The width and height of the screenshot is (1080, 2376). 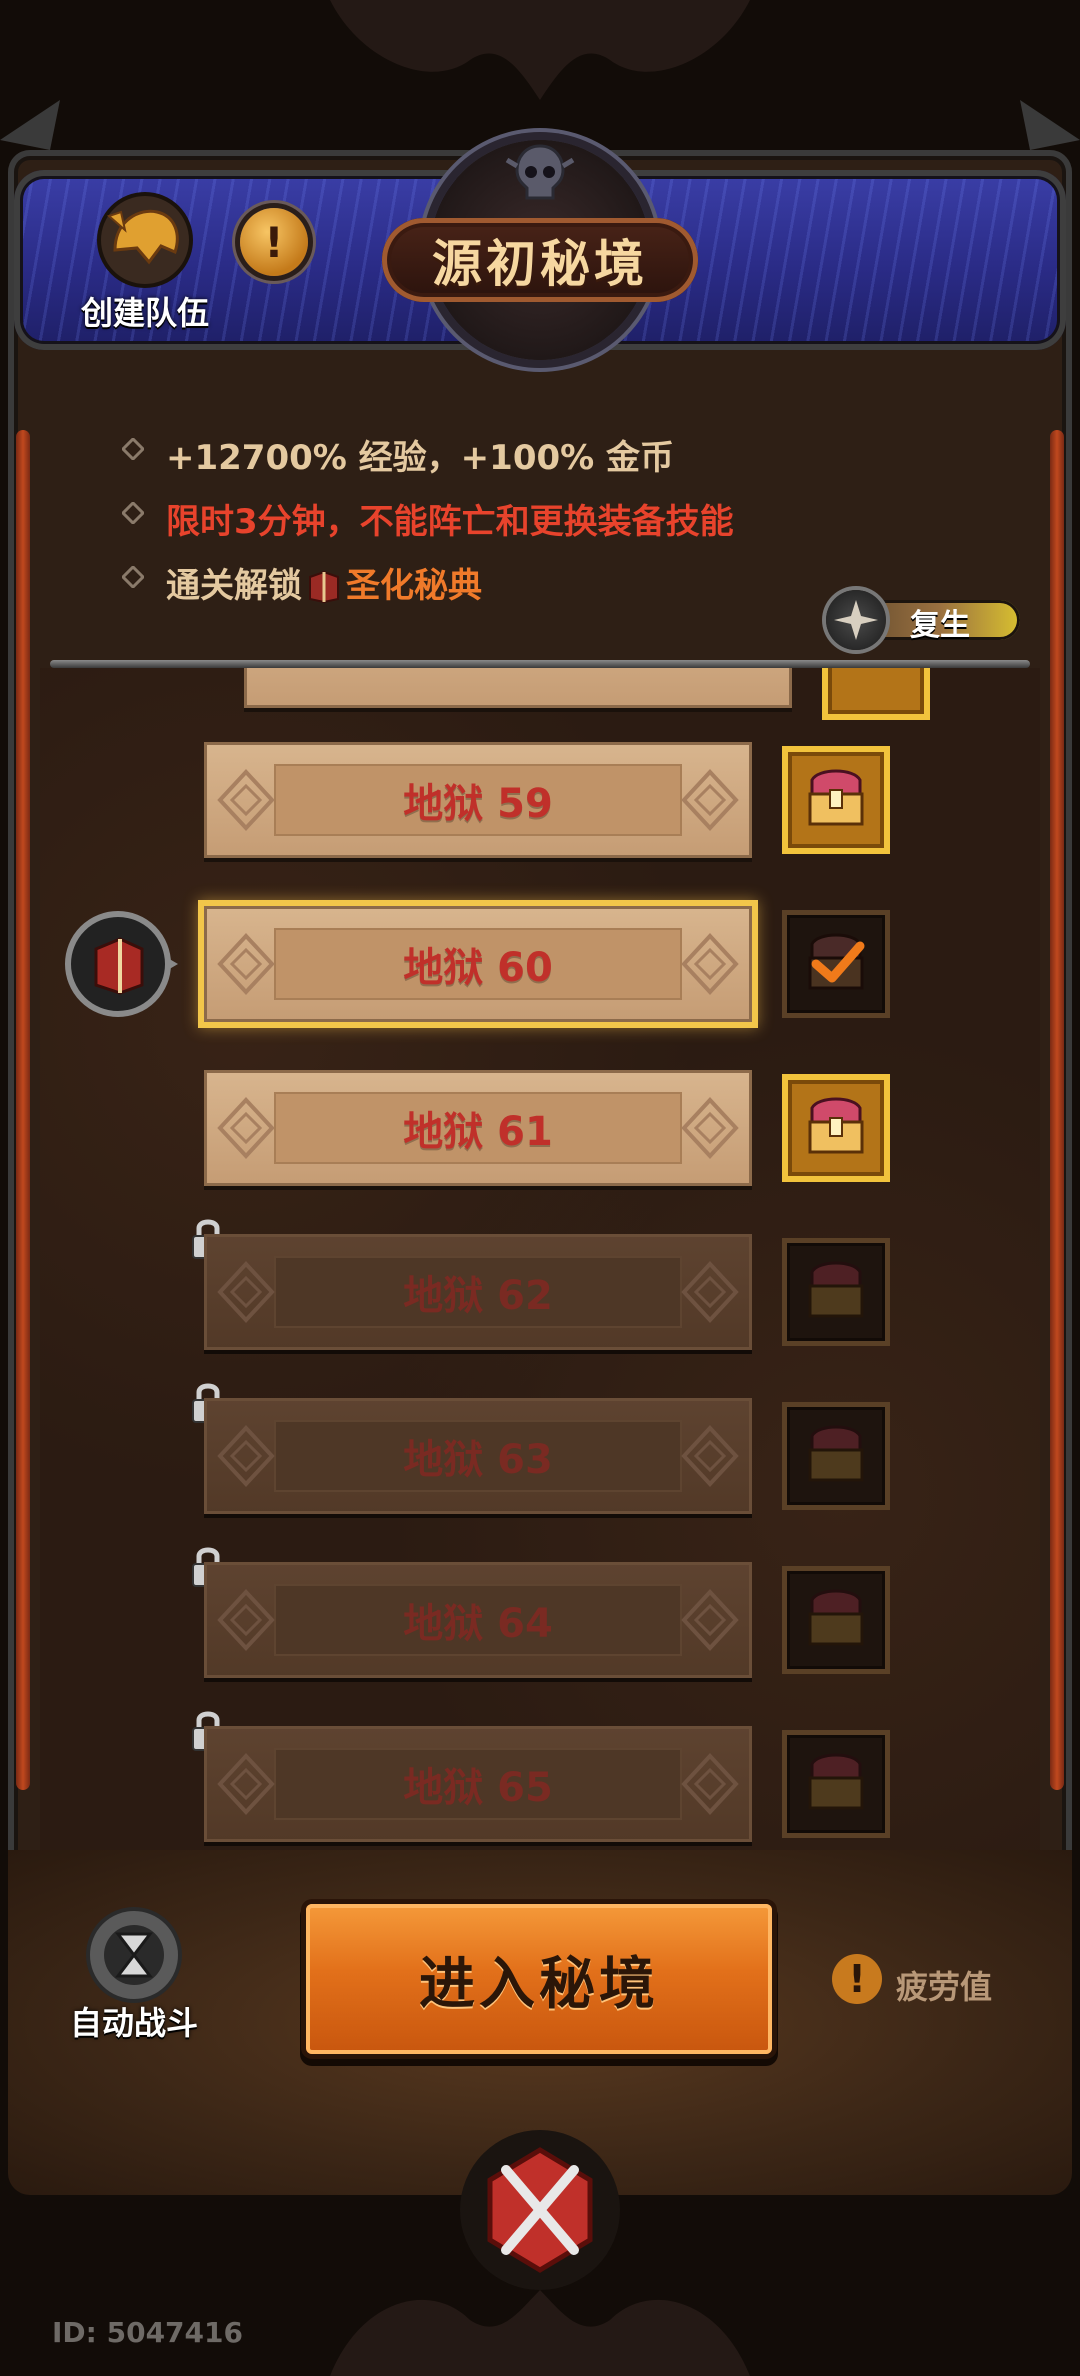 I want to click on level-item-64: 地狱 64, so click(x=478, y=1620).